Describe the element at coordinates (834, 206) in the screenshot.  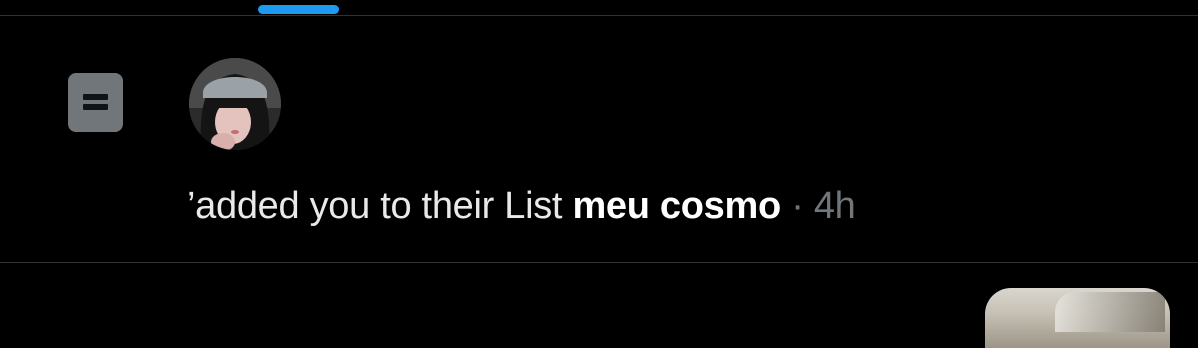
I see `timestamp: 4h` at that location.